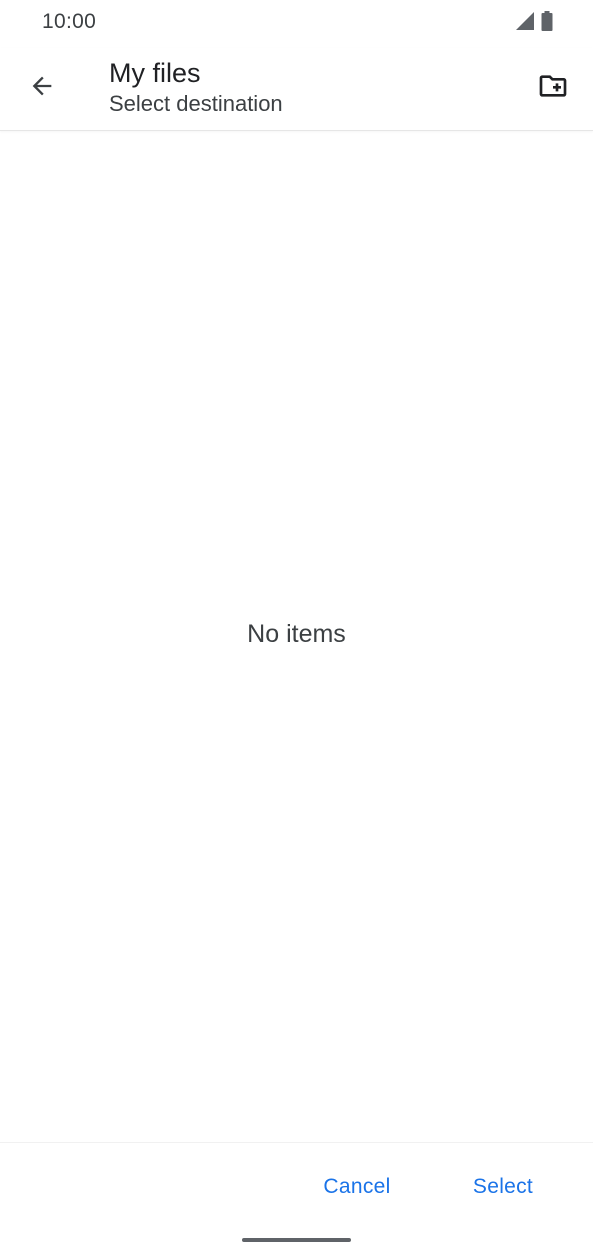  What do you see at coordinates (69, 21) in the screenshot?
I see `status-time: 10:00` at bounding box center [69, 21].